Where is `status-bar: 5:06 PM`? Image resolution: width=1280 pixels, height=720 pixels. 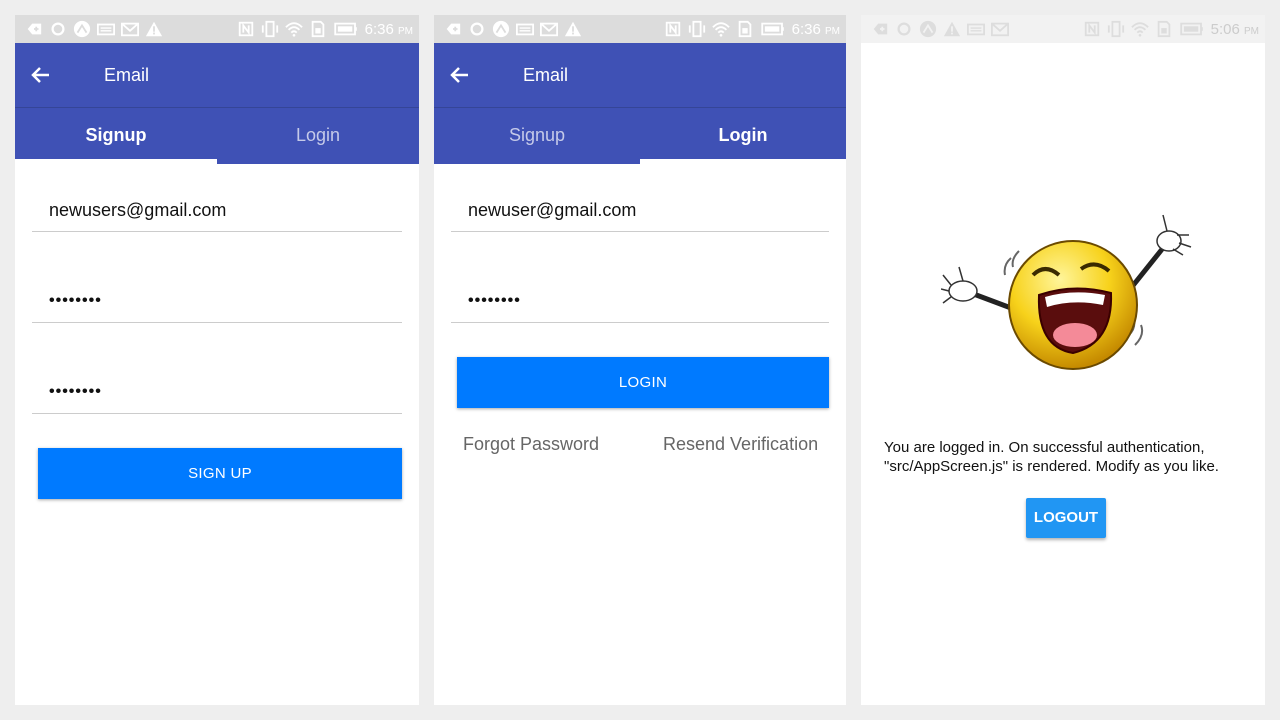 status-bar: 5:06 PM is located at coordinates (1063, 29).